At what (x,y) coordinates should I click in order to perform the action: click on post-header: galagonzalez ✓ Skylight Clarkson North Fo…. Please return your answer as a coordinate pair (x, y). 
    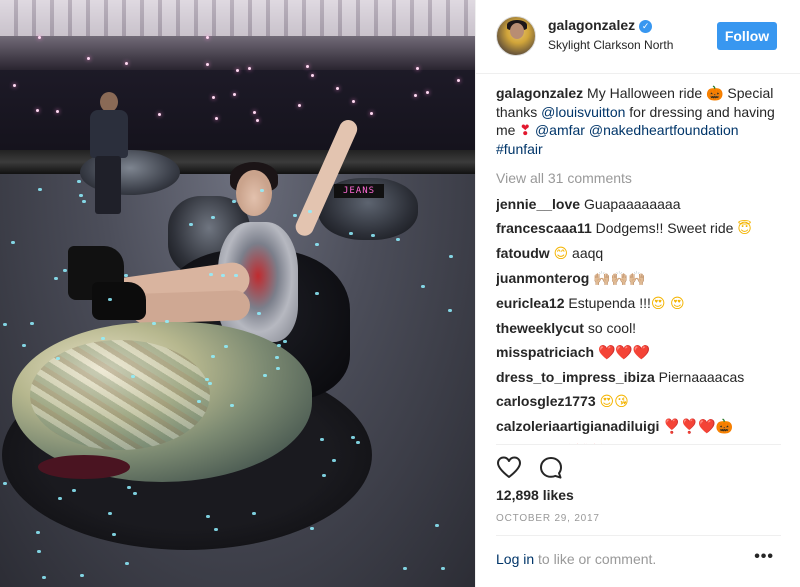
    Looking at the image, I should click on (638, 37).